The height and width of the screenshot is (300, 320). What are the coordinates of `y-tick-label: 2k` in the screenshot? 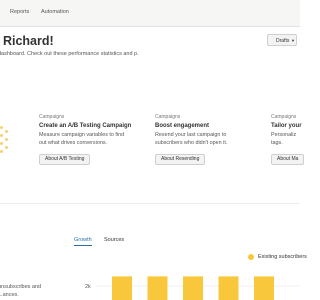 It's located at (88, 287).